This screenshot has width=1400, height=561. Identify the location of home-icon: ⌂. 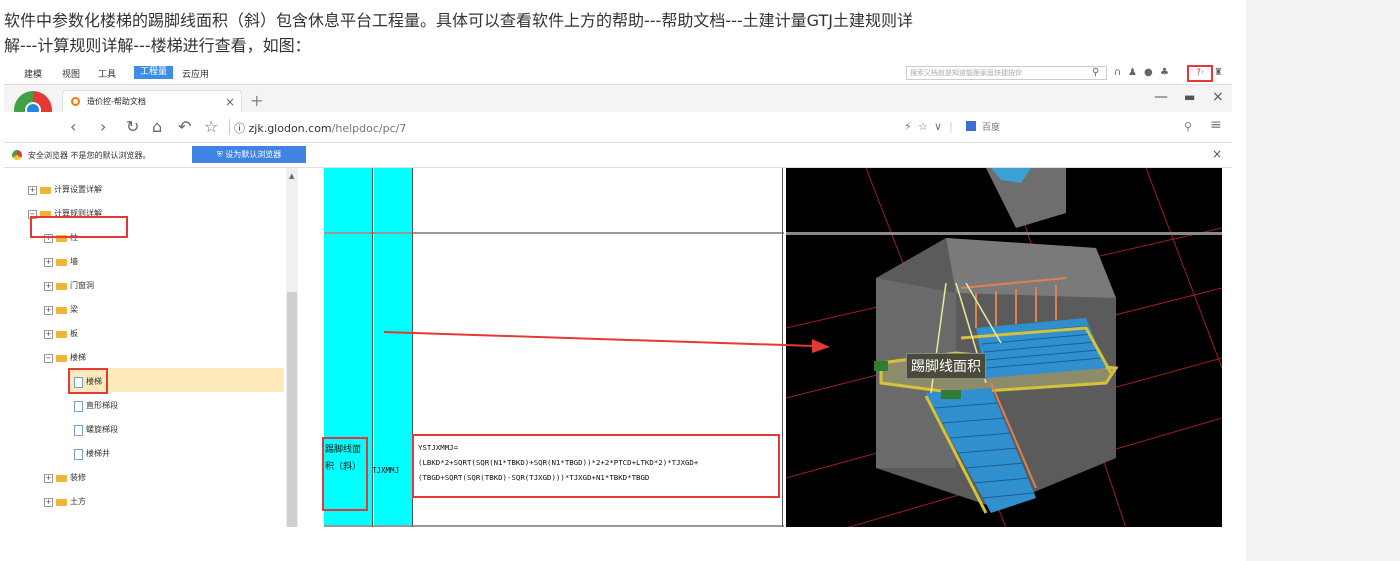
(157, 126).